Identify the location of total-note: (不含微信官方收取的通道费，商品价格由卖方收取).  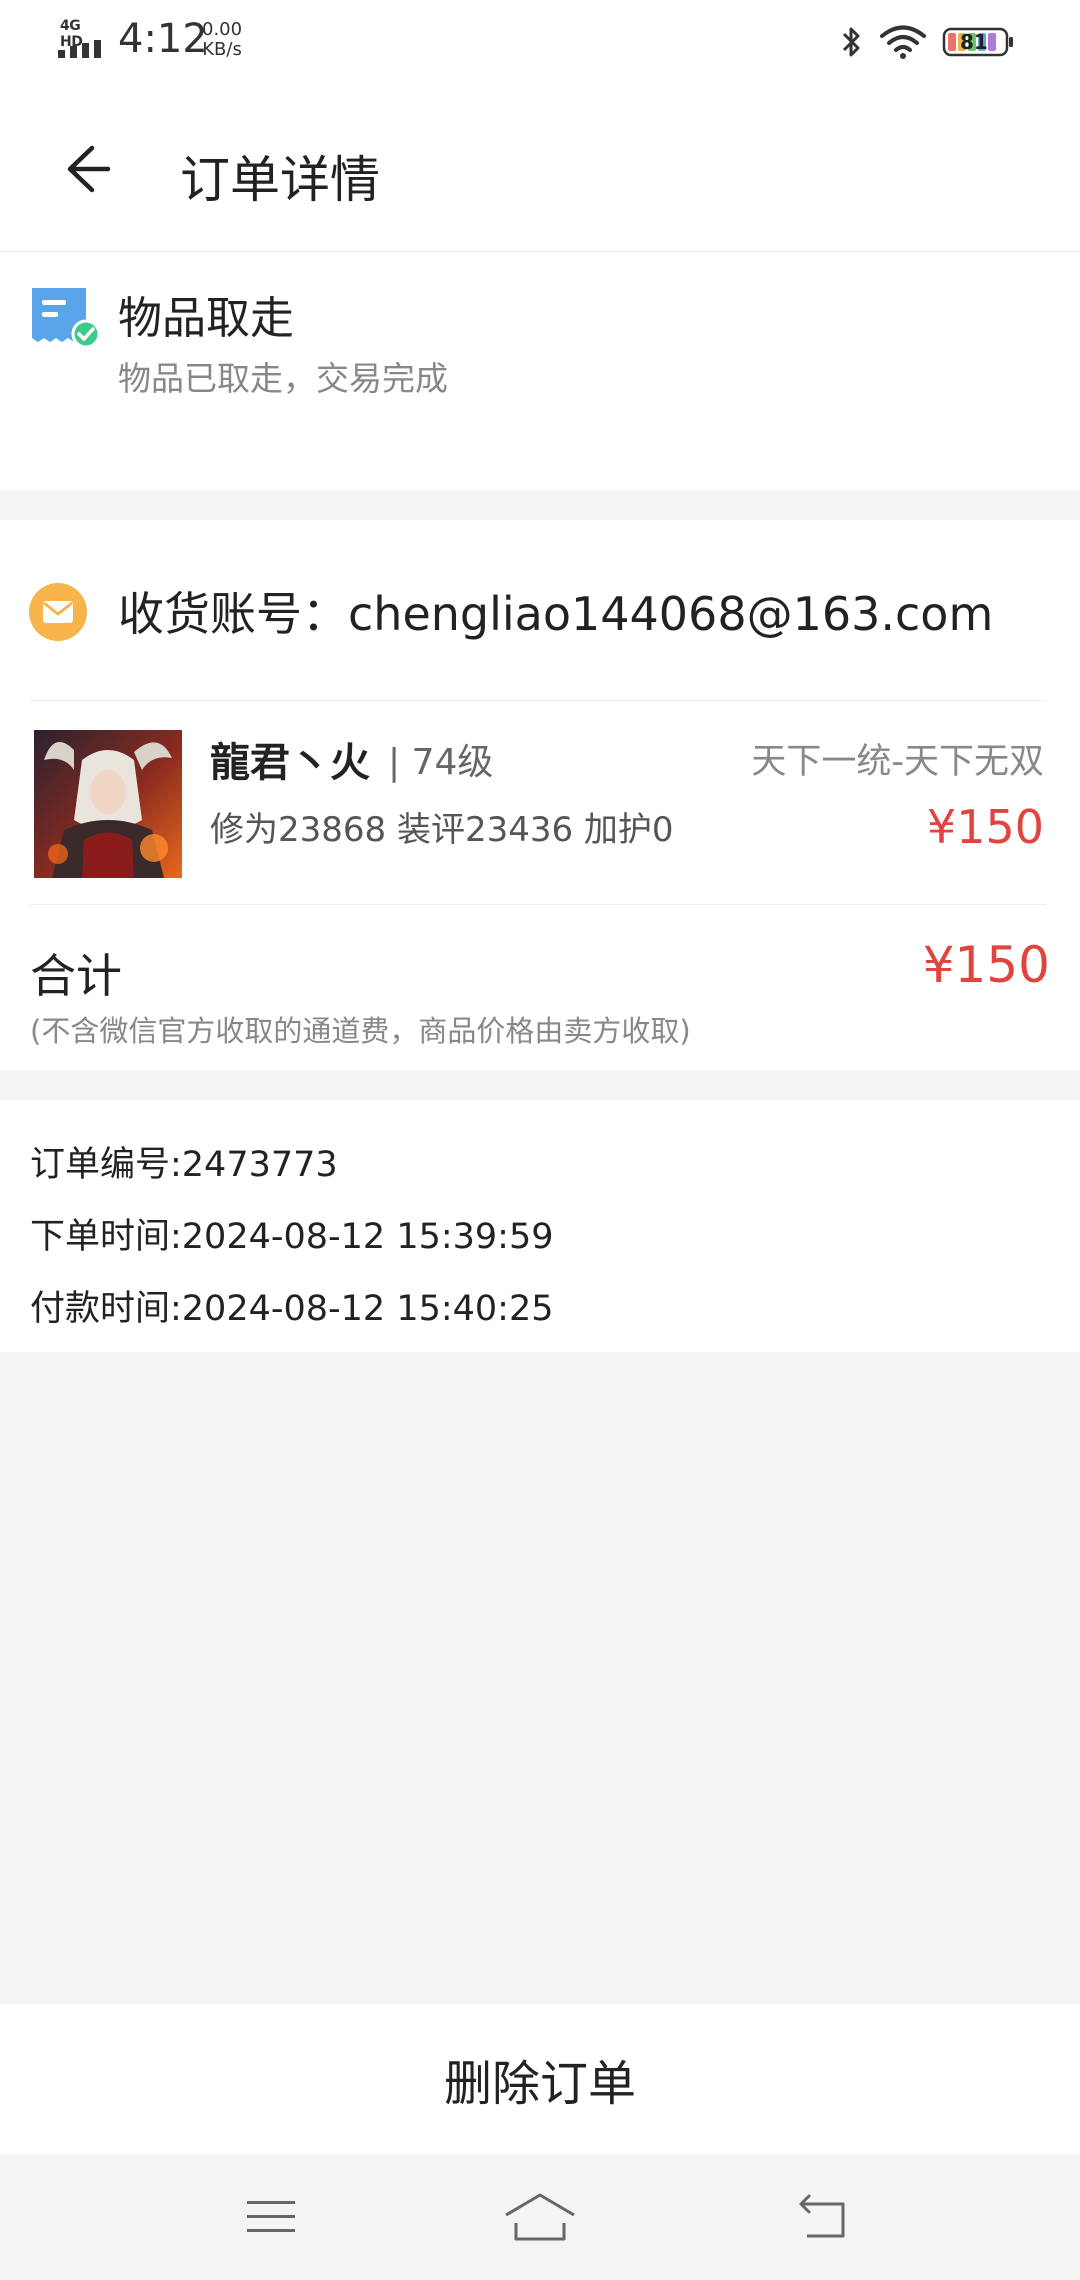
(360, 1031).